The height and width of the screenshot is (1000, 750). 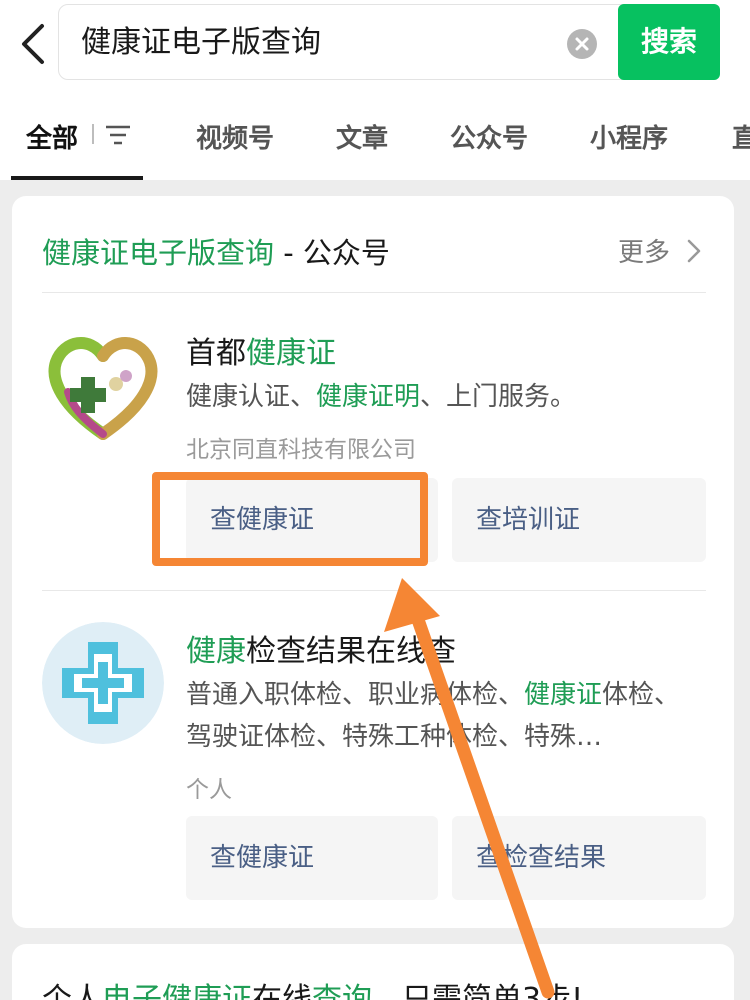 I want to click on chevron-right-icon, so click(x=694, y=251).